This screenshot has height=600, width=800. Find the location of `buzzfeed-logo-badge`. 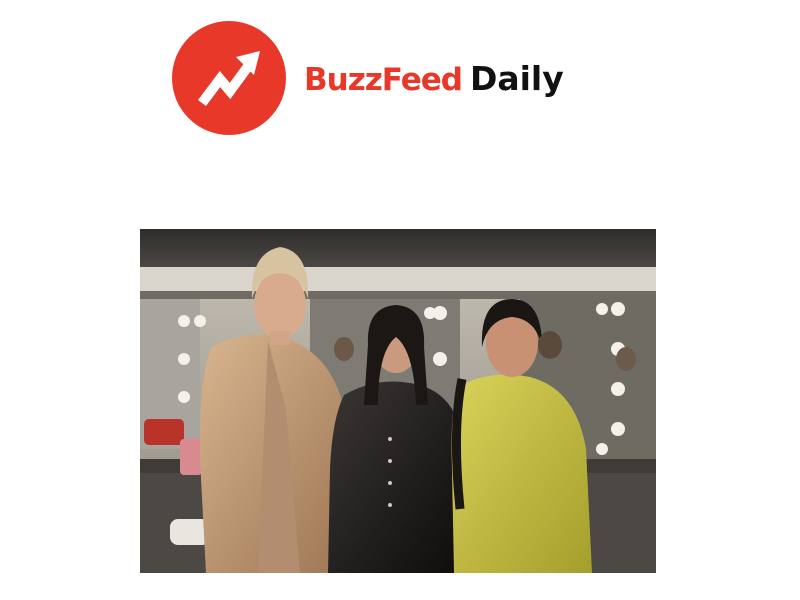

buzzfeed-logo-badge is located at coordinates (229, 78).